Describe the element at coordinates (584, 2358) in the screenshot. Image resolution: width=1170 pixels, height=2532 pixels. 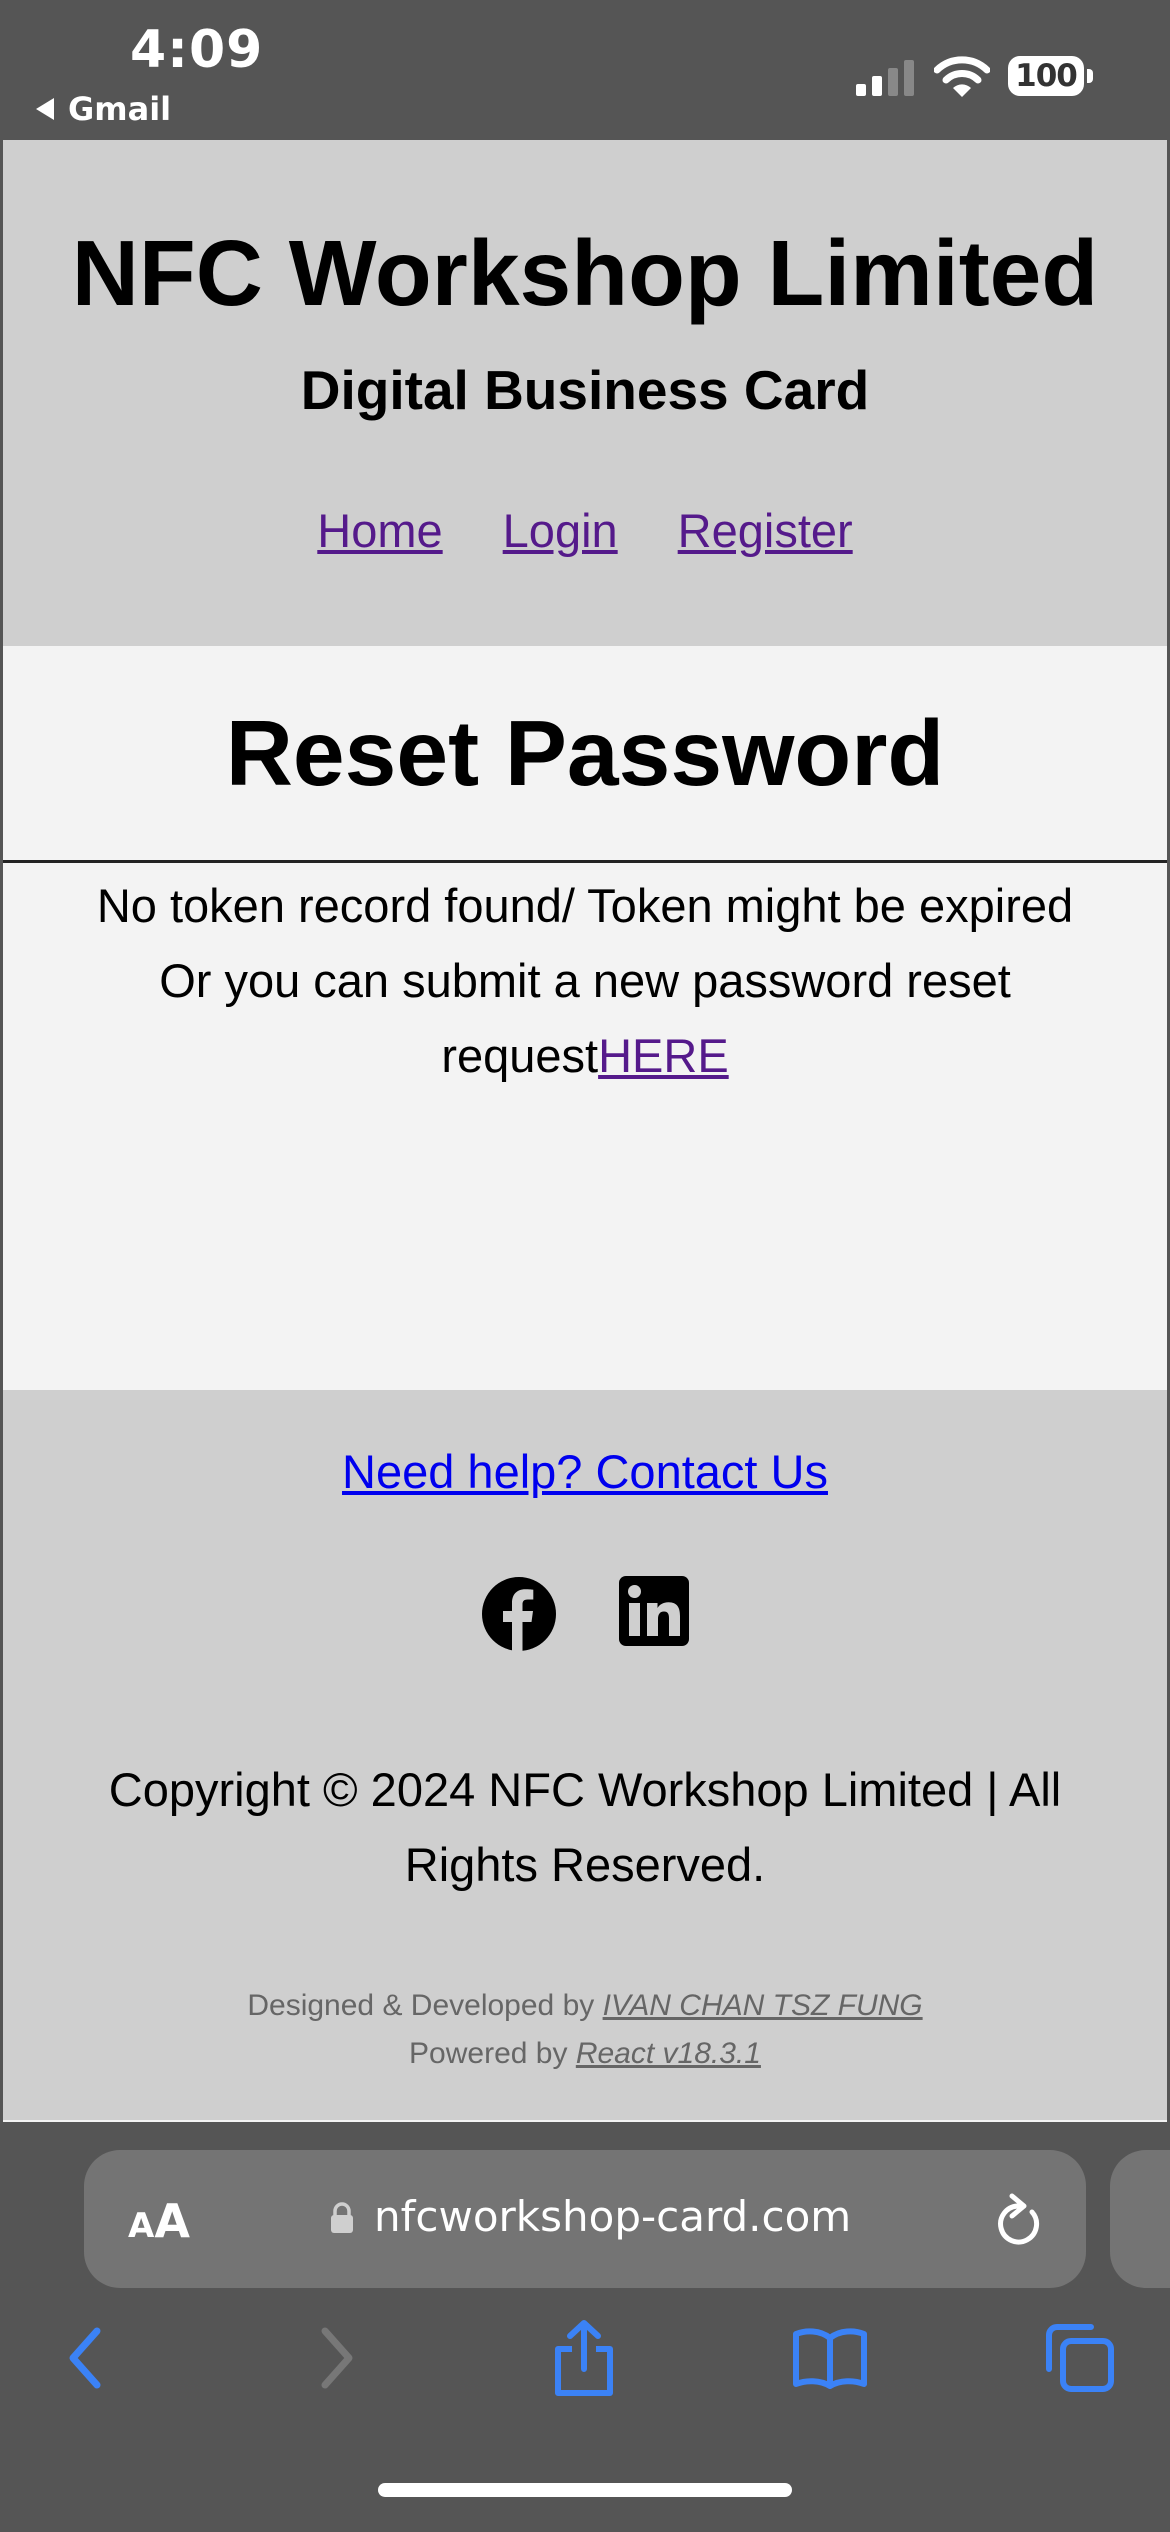
I see `share-icon` at that location.